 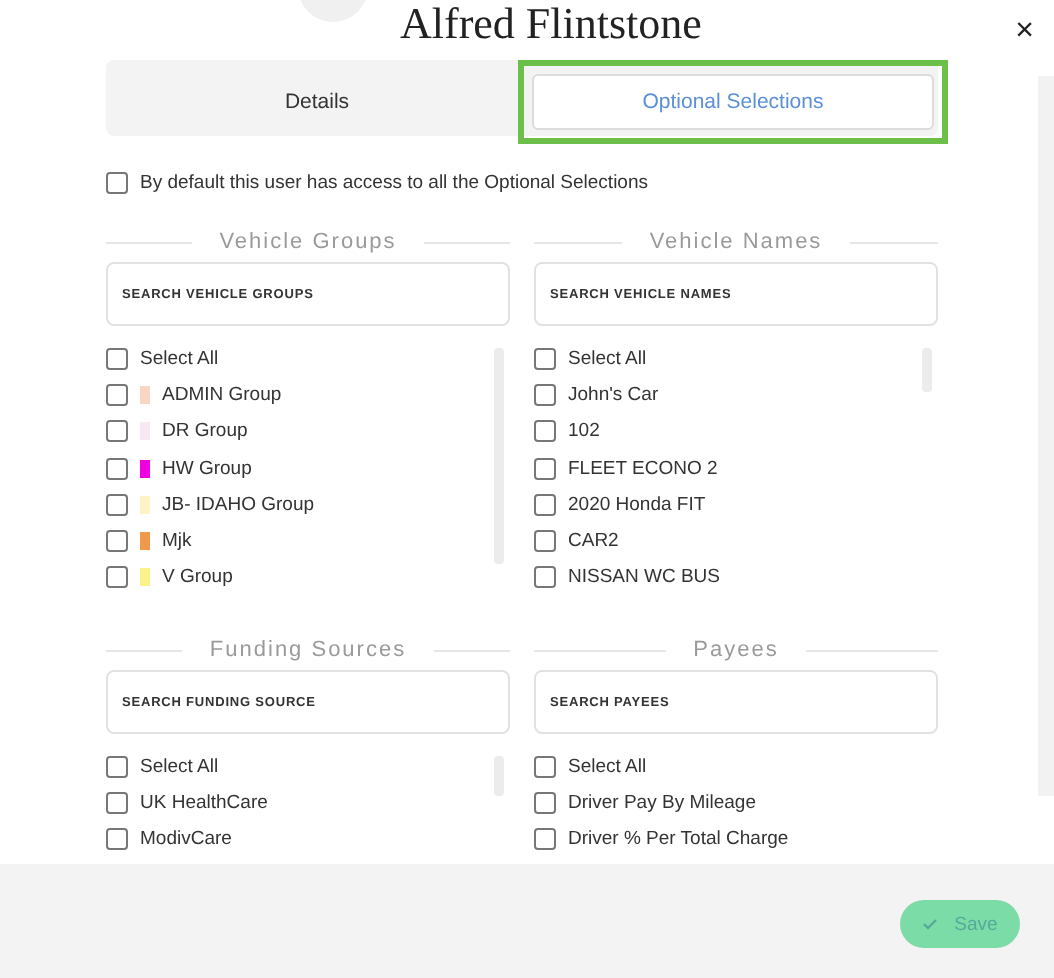 I want to click on checkbox-label: V Group, so click(x=197, y=577).